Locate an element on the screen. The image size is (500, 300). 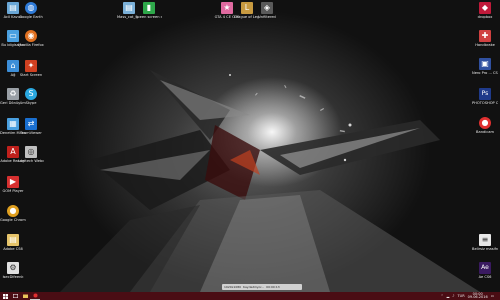
dock-timer: 00:00:13 is located at coordinates (273, 287).